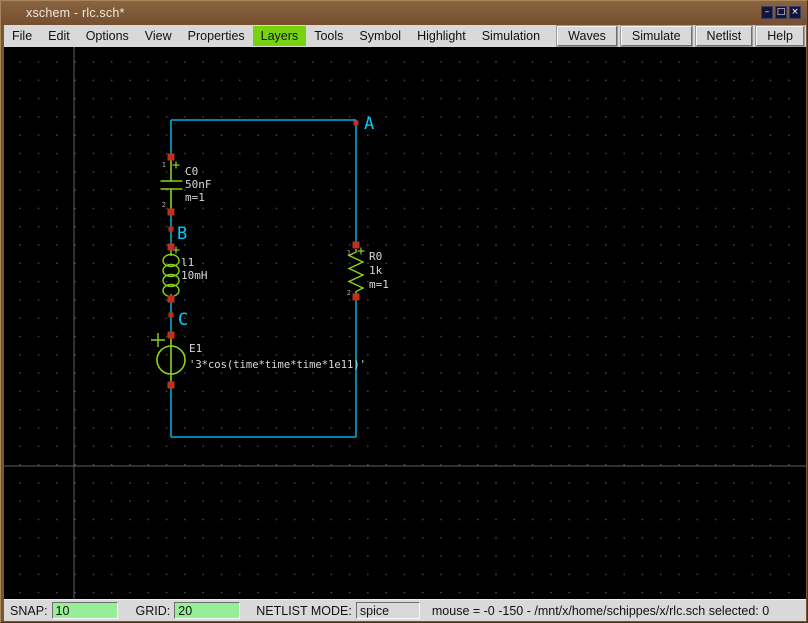  I want to click on node-label-a: A, so click(369, 124).